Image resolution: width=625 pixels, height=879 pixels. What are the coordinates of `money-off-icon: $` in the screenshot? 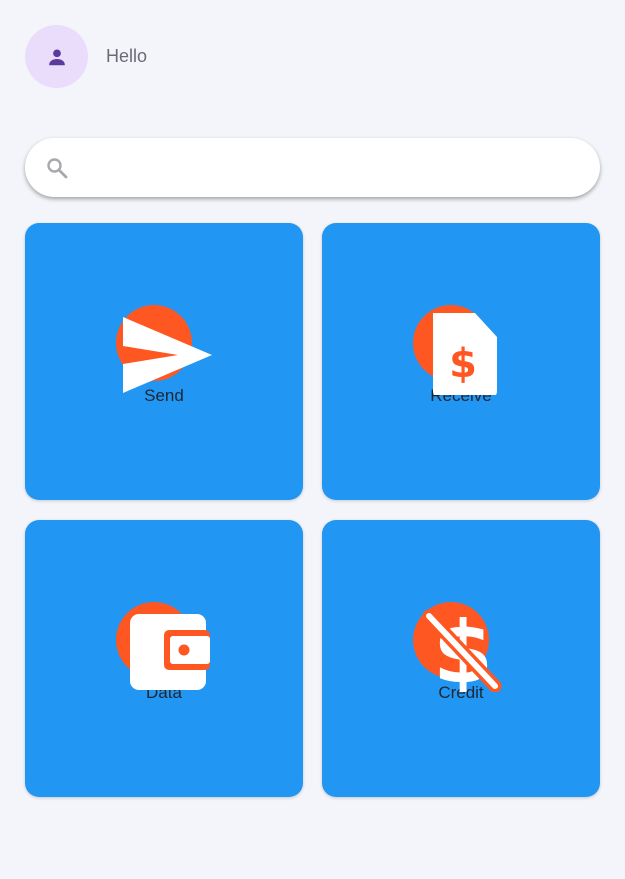 It's located at (461, 647).